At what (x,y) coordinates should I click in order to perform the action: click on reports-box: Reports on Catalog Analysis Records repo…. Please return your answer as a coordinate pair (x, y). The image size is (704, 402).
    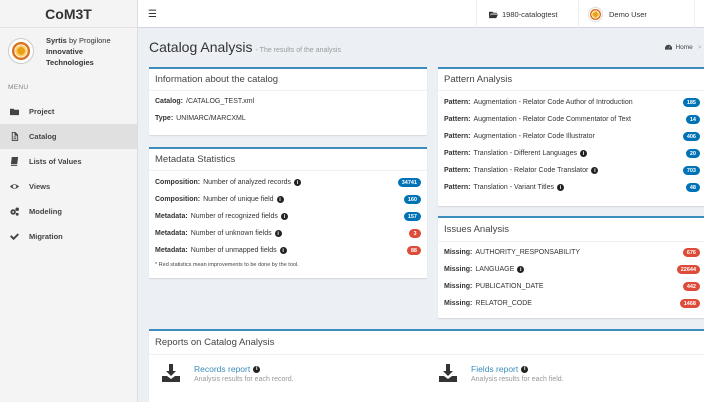
    Looking at the image, I should click on (426, 365).